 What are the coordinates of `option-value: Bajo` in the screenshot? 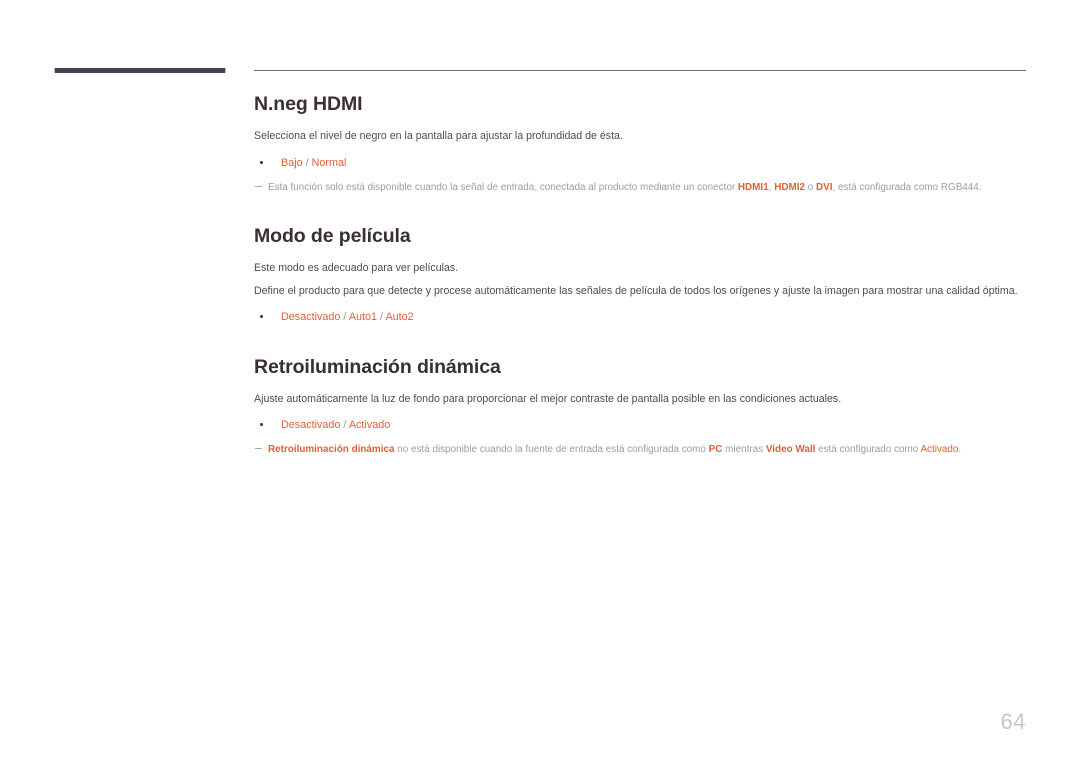 It's located at (292, 163).